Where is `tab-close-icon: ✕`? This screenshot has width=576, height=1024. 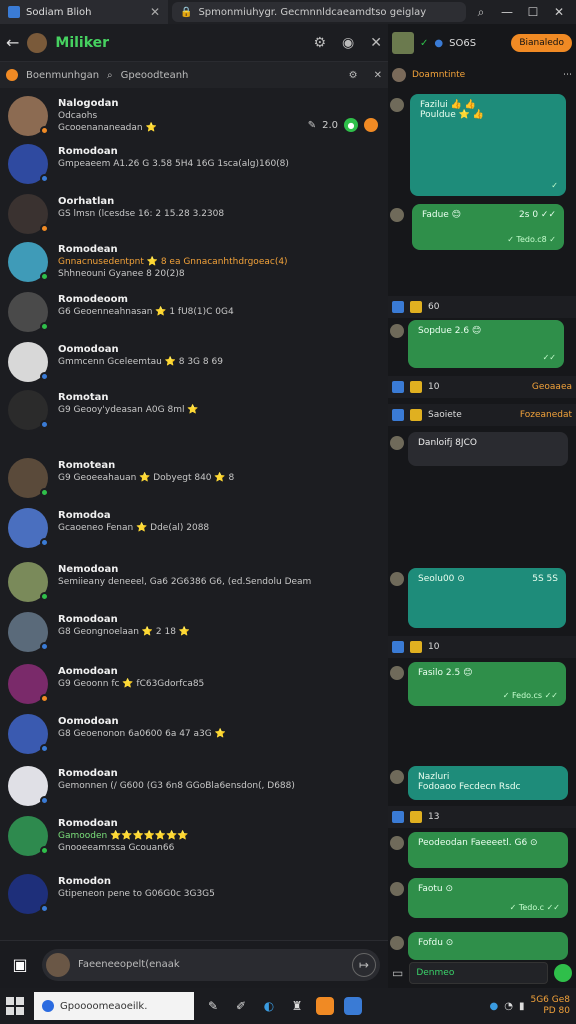 tab-close-icon: ✕ is located at coordinates (155, 12).